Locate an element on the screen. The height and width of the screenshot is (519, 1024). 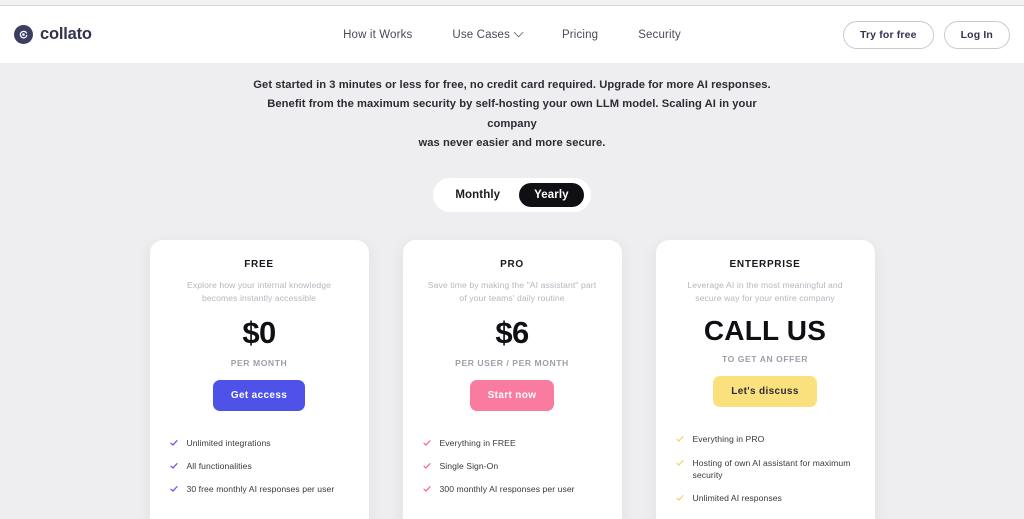
header-actions: Try for free Log In is located at coordinates (926, 34).